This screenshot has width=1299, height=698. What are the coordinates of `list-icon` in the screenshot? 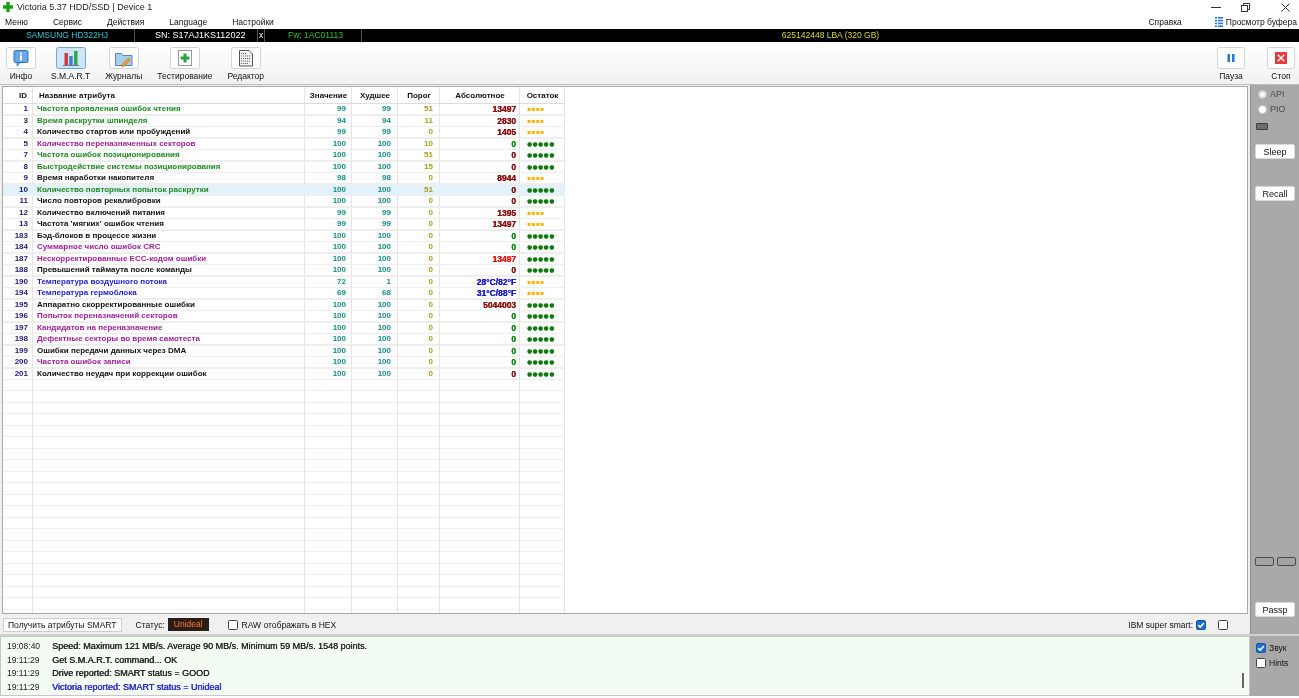 It's located at (1218, 21).